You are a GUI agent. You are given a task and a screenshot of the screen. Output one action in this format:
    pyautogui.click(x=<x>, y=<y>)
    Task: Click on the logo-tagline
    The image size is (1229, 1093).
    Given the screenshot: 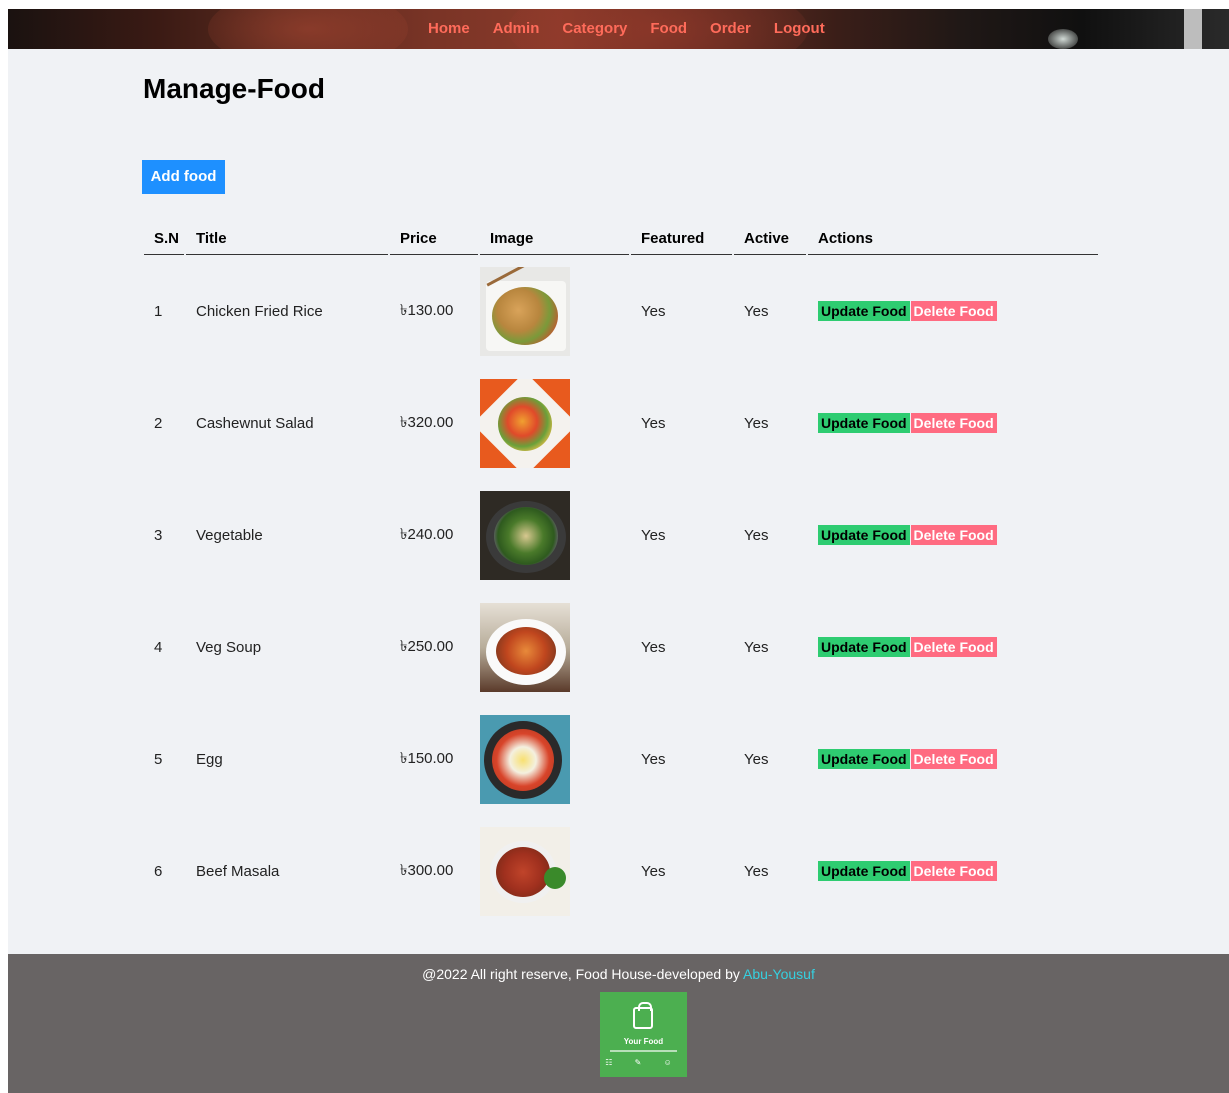 What is the action you would take?
    pyautogui.click(x=643, y=1051)
    